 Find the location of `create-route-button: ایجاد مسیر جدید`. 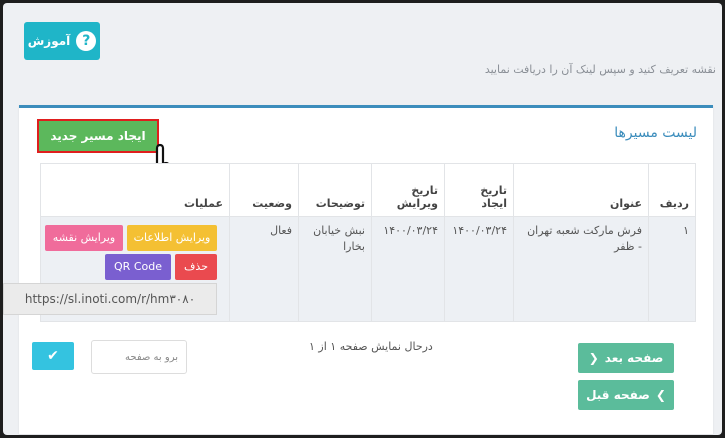

create-route-button: ایجاد مسیر جدید is located at coordinates (98, 136).